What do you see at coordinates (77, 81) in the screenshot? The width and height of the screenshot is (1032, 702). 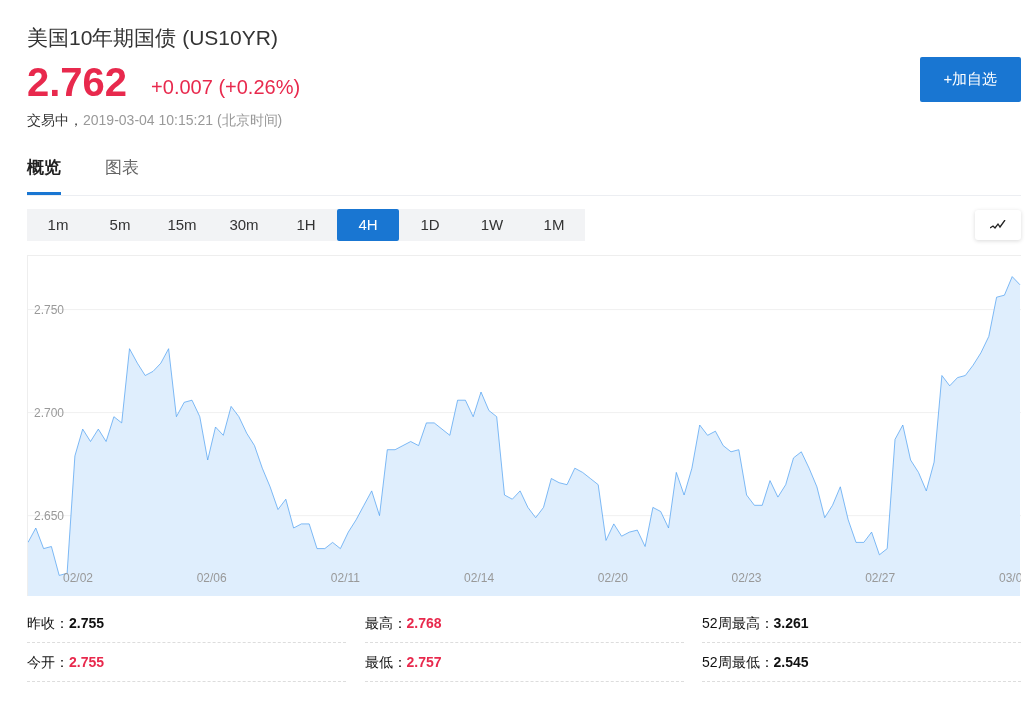 I see `price: 2.762` at bounding box center [77, 81].